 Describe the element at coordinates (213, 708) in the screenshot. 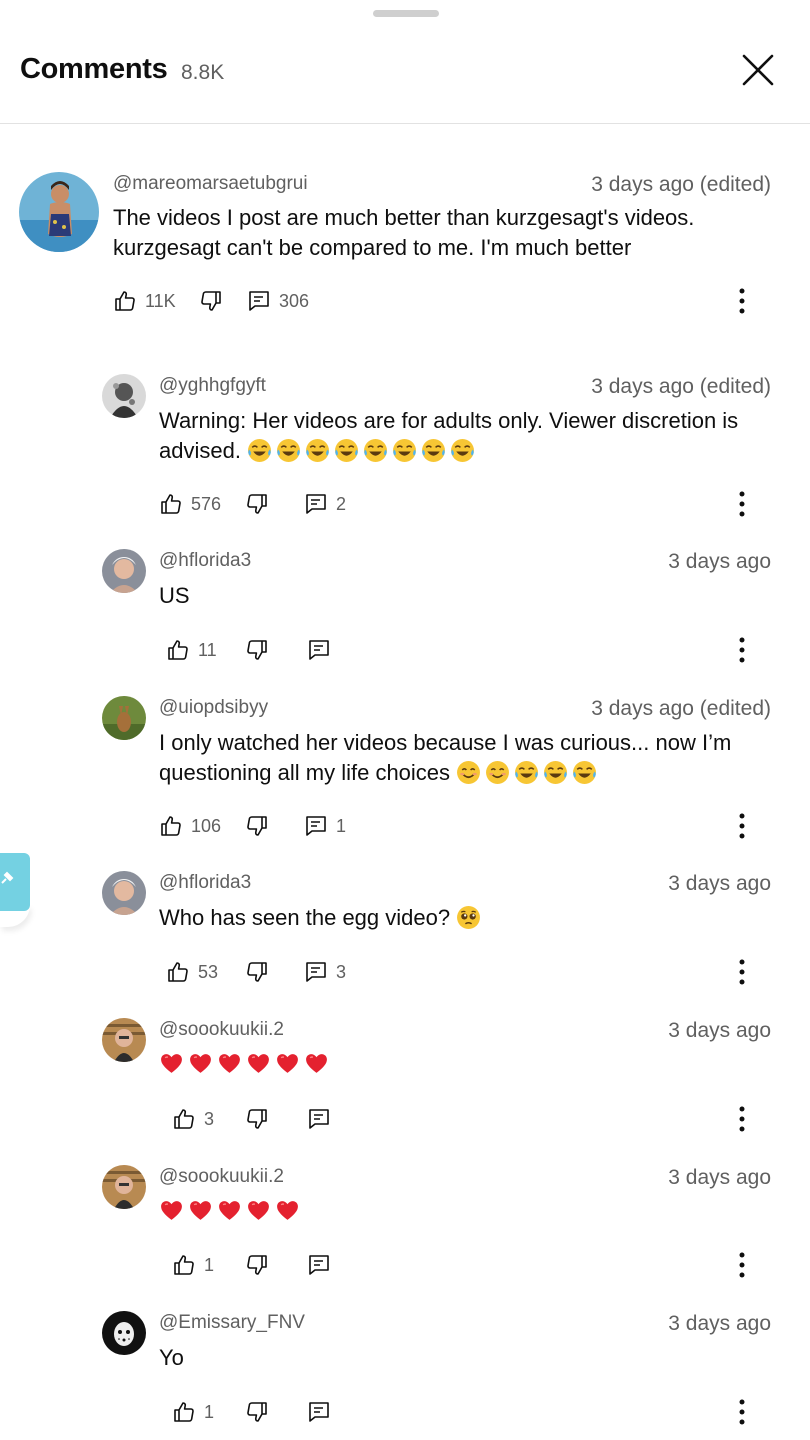

I see `comment-author: @uiopdsibyy` at that location.